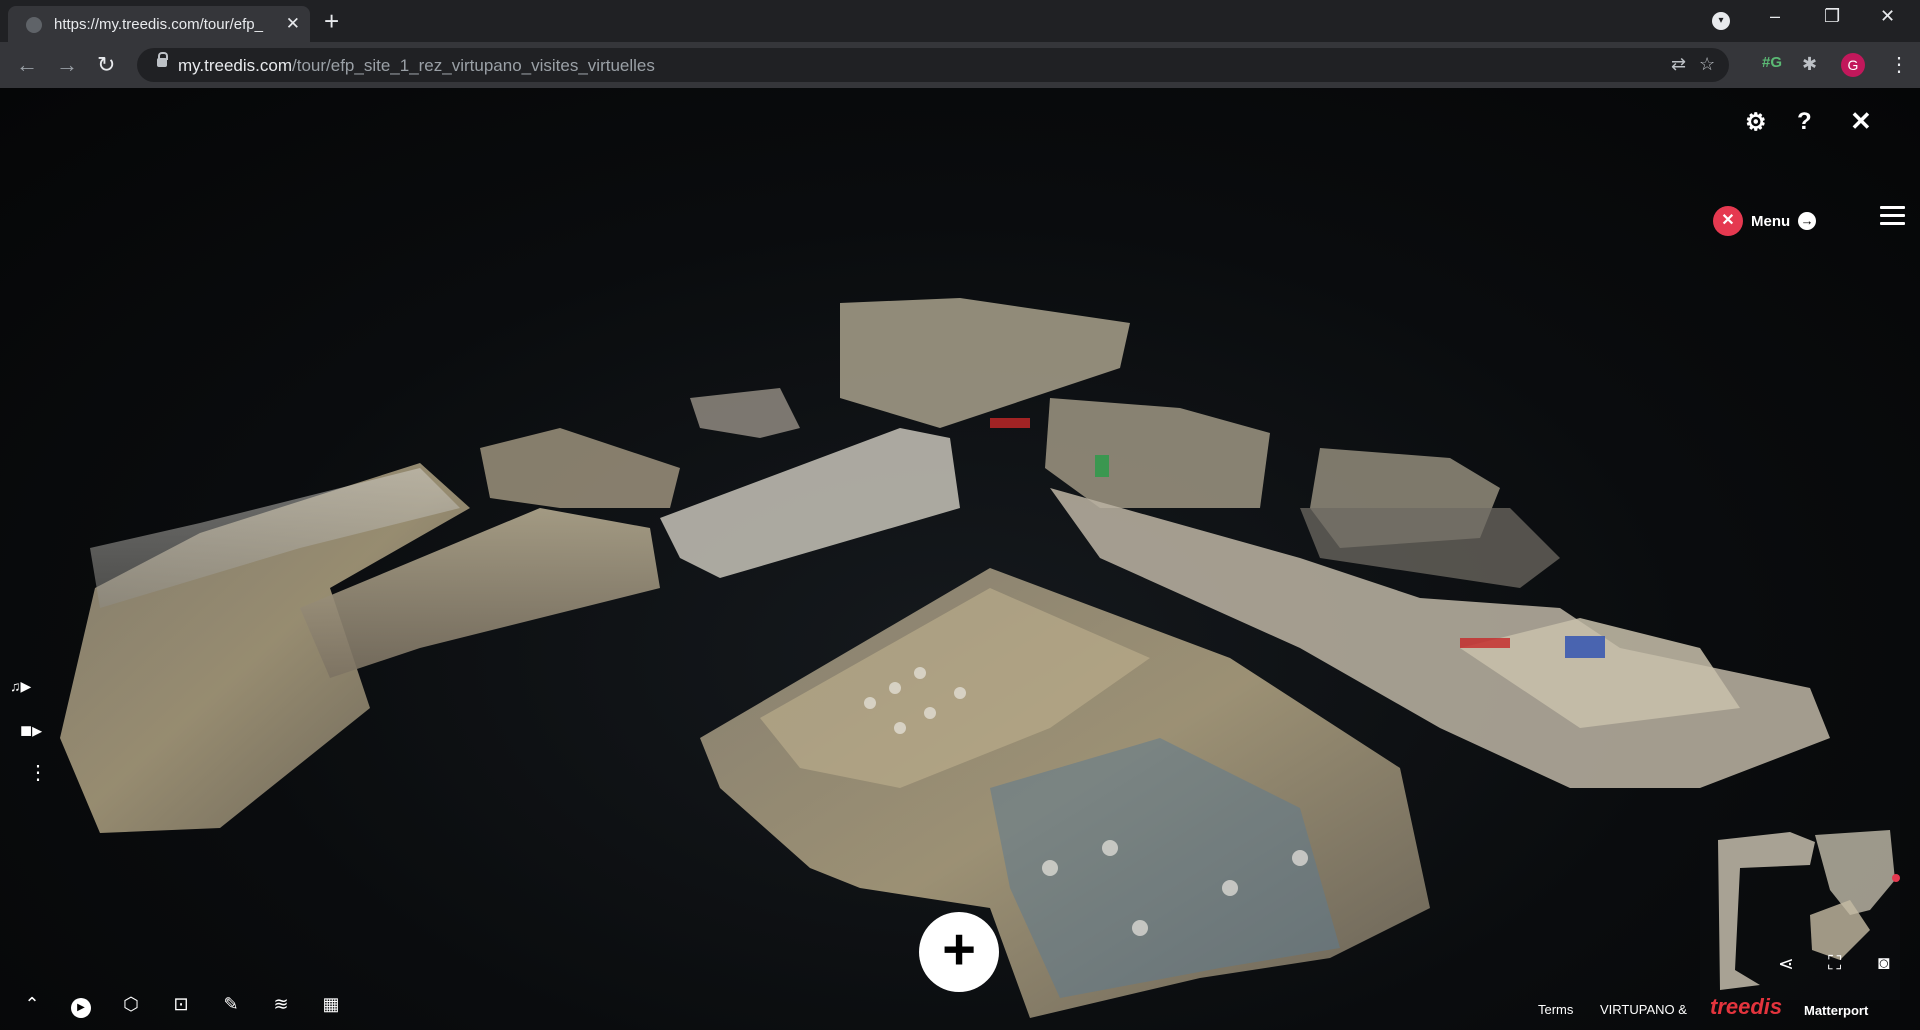  I want to click on add-plus-button: +, so click(959, 952).